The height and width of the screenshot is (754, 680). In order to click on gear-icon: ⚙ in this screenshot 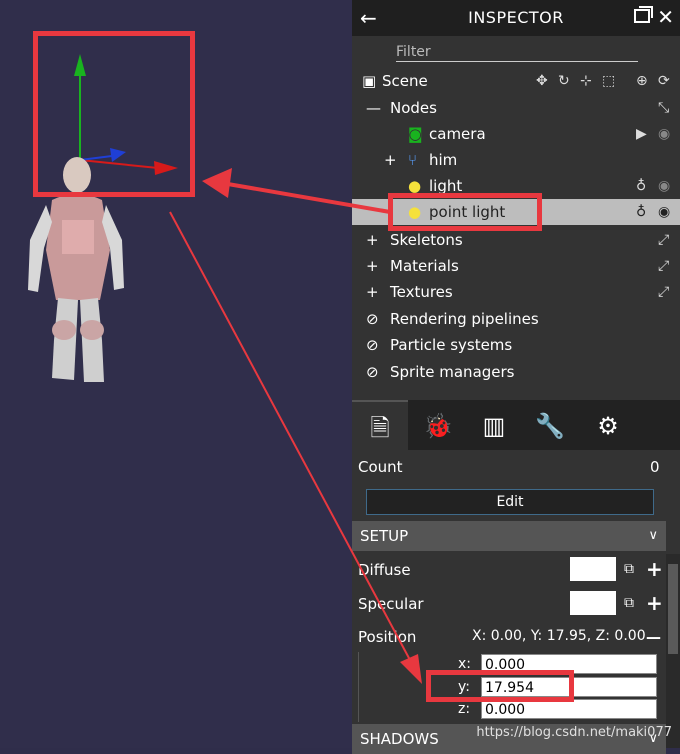, I will do `click(608, 426)`.